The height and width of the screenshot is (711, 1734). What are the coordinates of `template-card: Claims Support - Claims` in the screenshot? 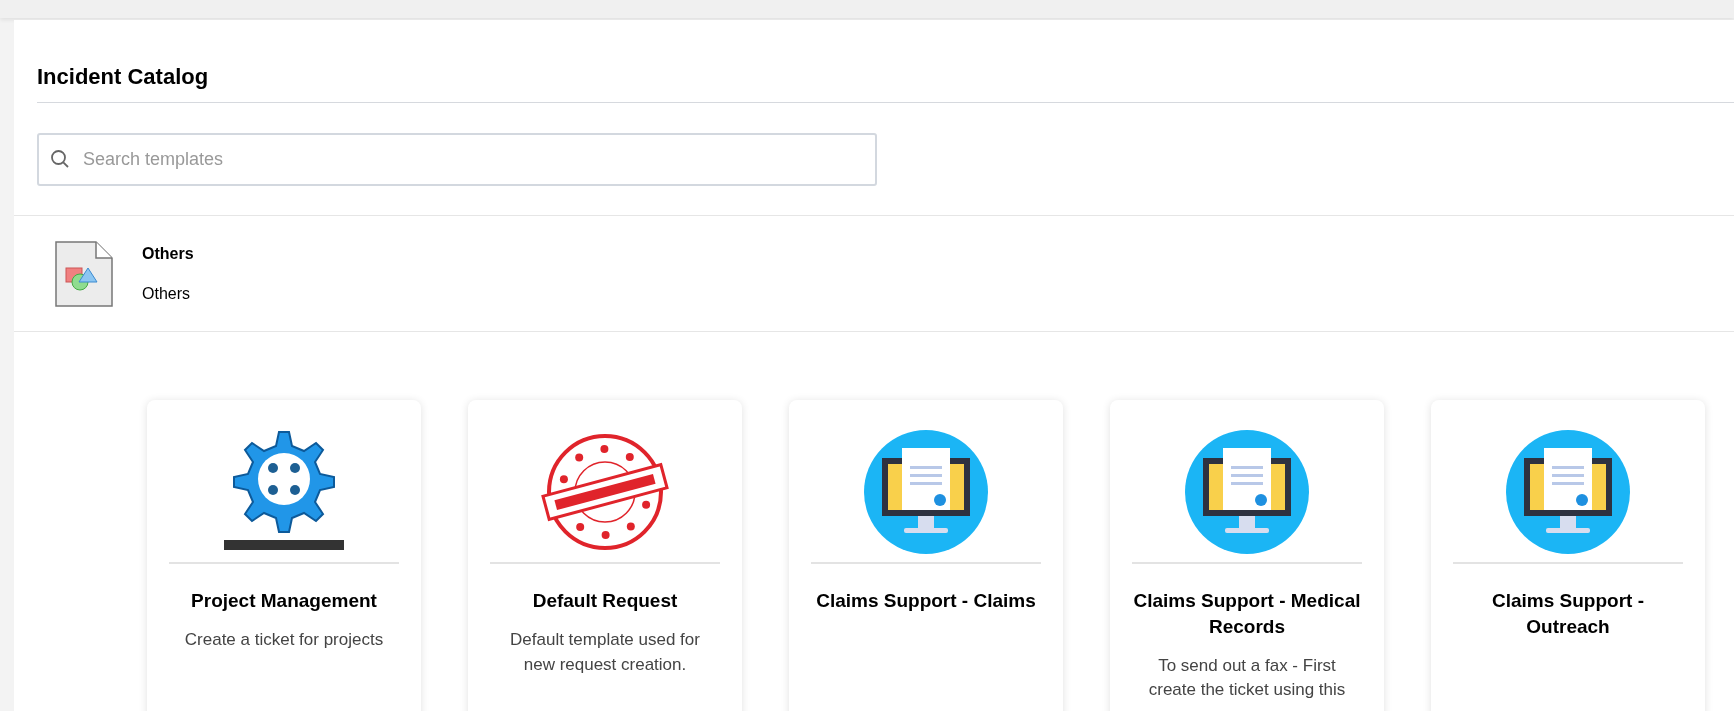 It's located at (926, 555).